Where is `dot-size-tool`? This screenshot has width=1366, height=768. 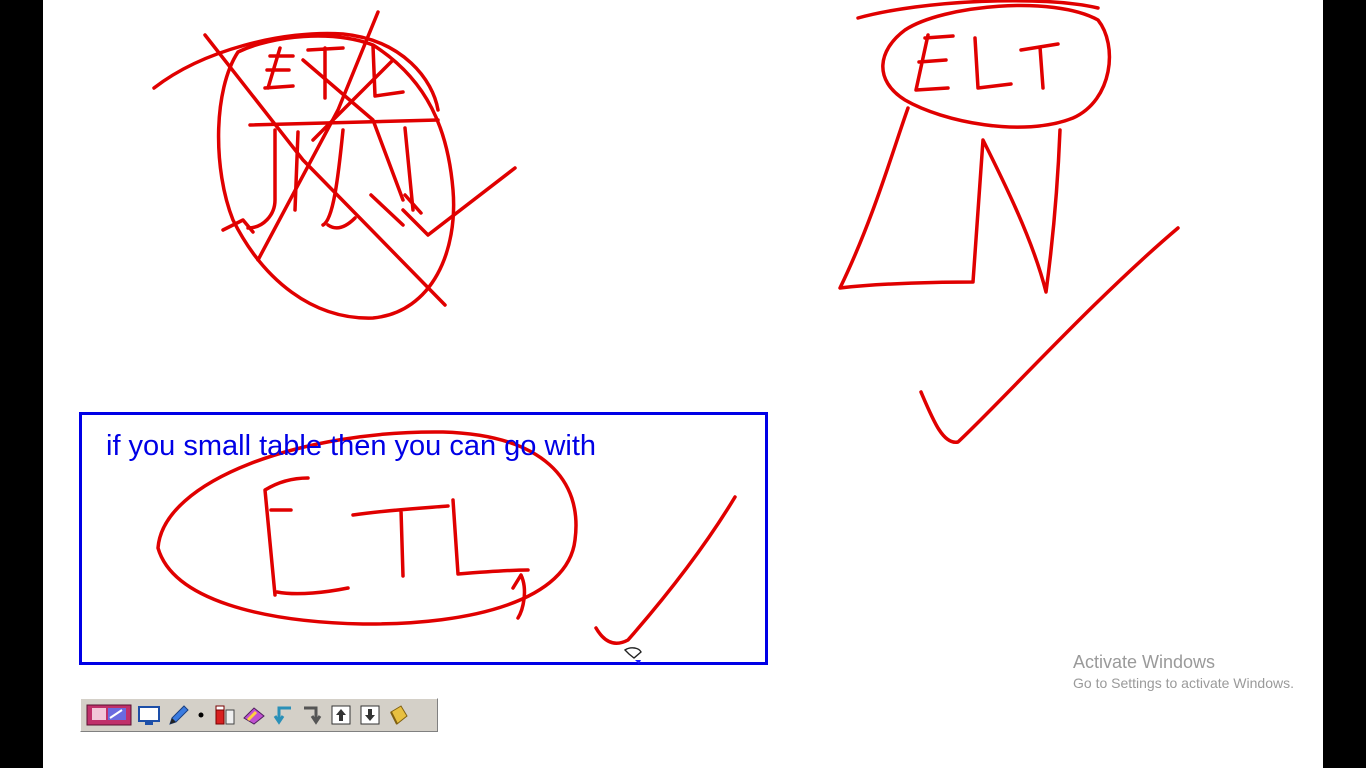 dot-size-tool is located at coordinates (201, 715).